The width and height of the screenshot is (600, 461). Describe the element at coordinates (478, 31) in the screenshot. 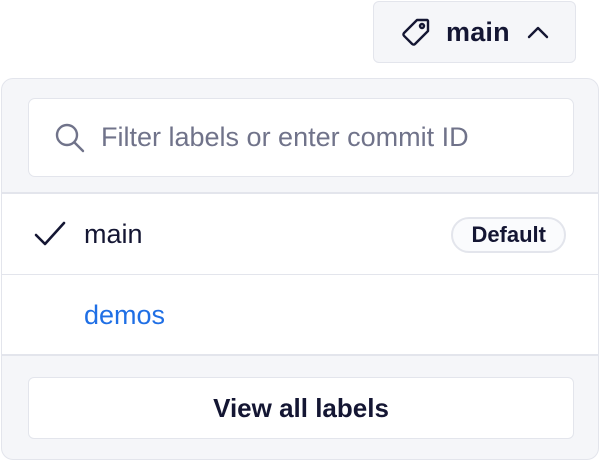

I see `current-branch-label: main` at that location.